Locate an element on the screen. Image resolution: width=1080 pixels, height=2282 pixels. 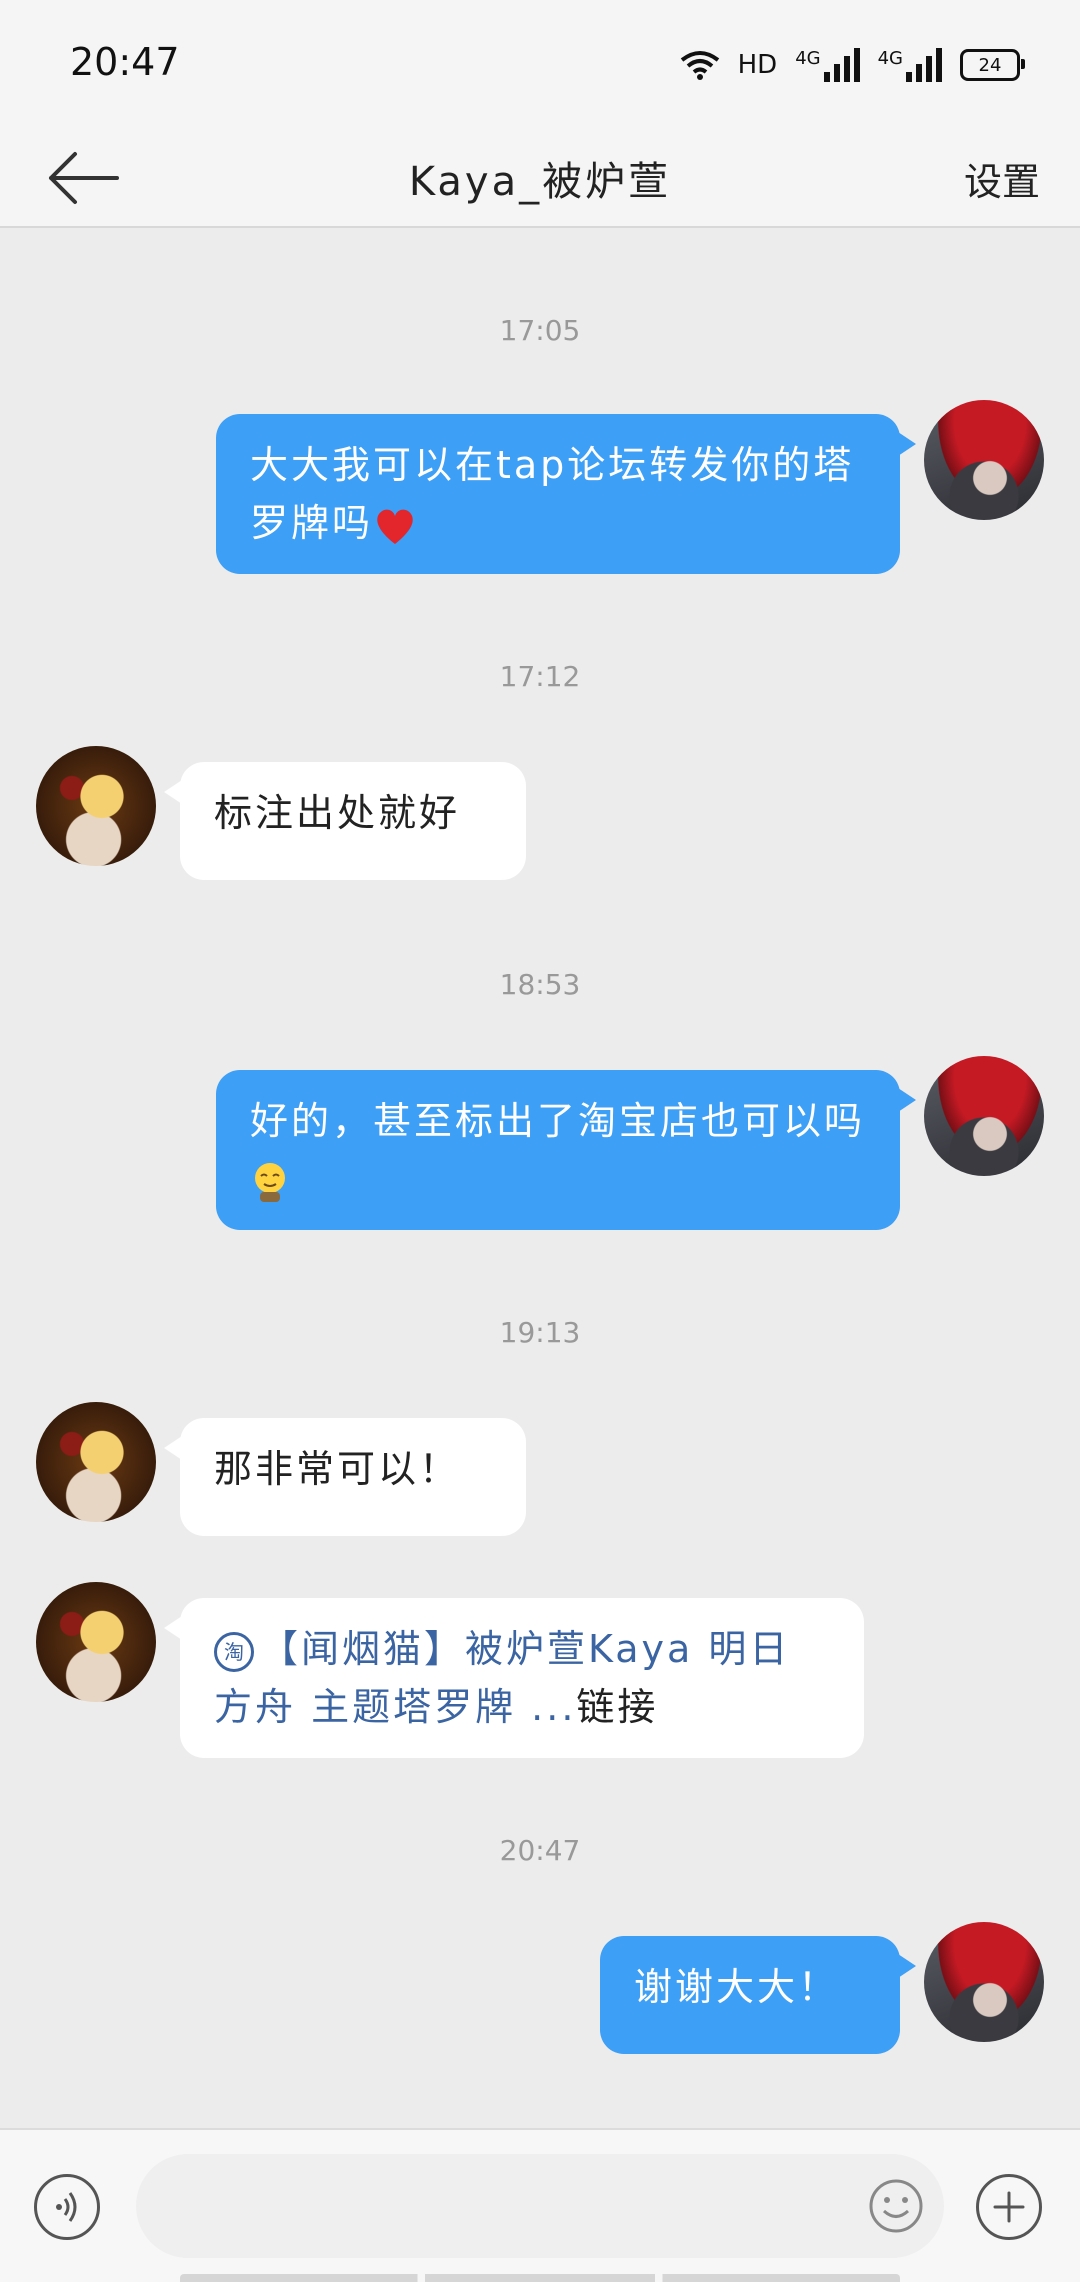
heart-icon is located at coordinates (395, 526).